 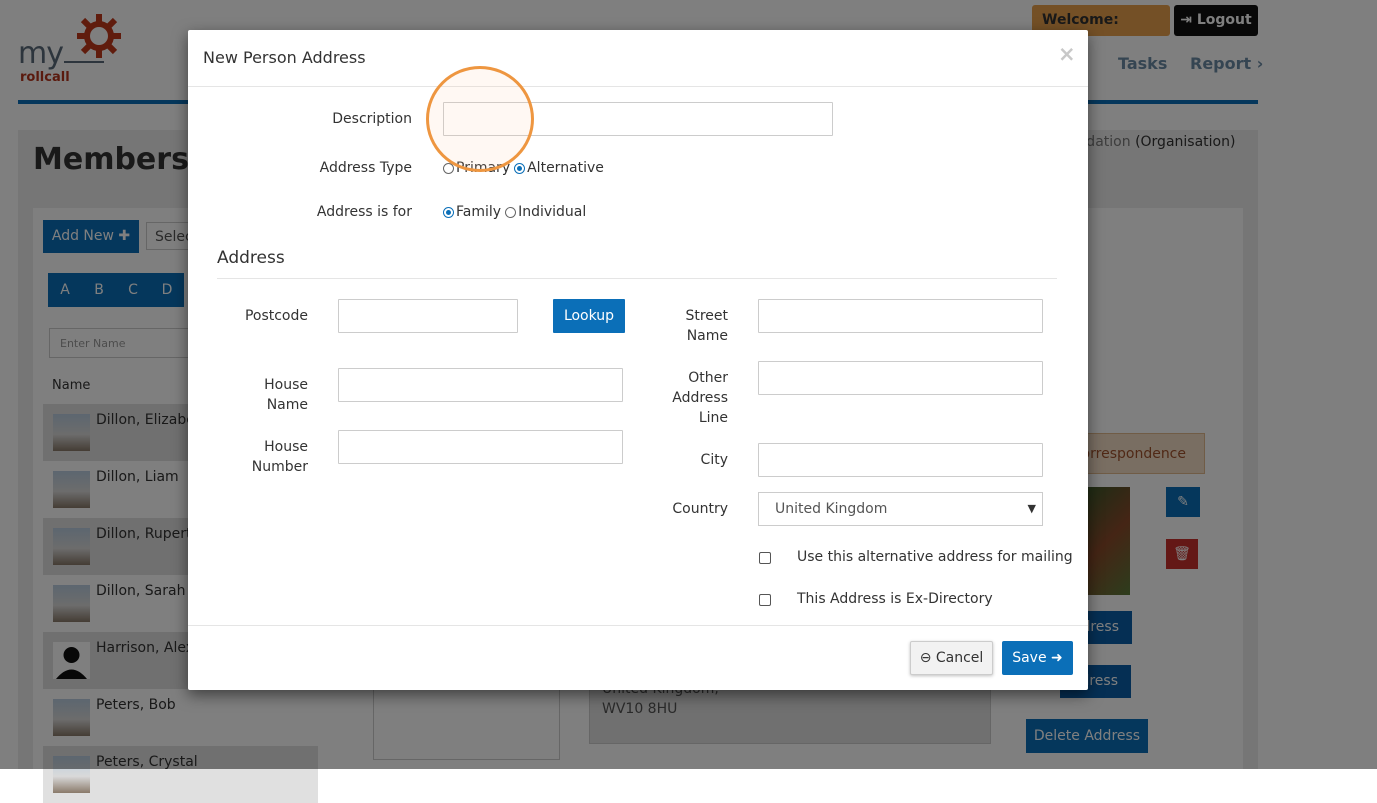 I want to click on exdirectory-checkbox-label: This Address is Ex-Directory, so click(x=895, y=599).